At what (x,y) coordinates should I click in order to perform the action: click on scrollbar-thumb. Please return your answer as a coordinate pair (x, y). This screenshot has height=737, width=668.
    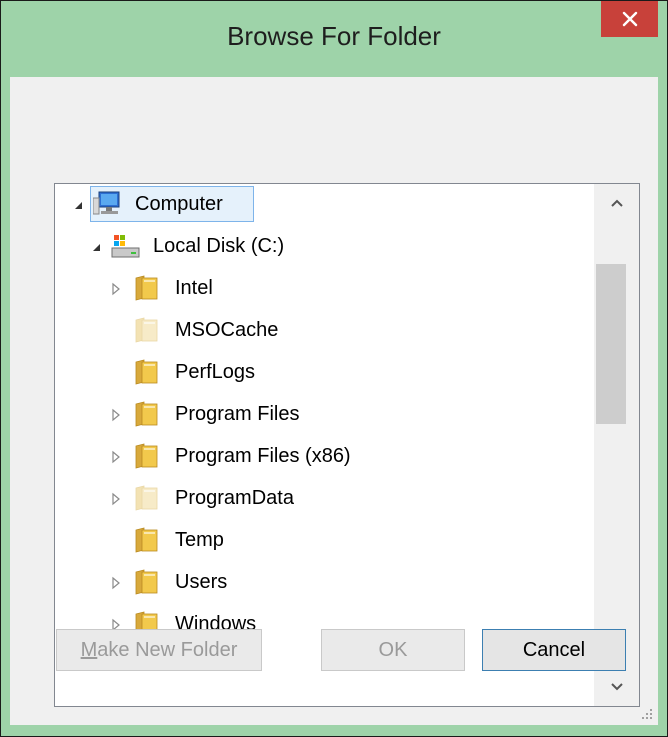
    Looking at the image, I should click on (611, 344).